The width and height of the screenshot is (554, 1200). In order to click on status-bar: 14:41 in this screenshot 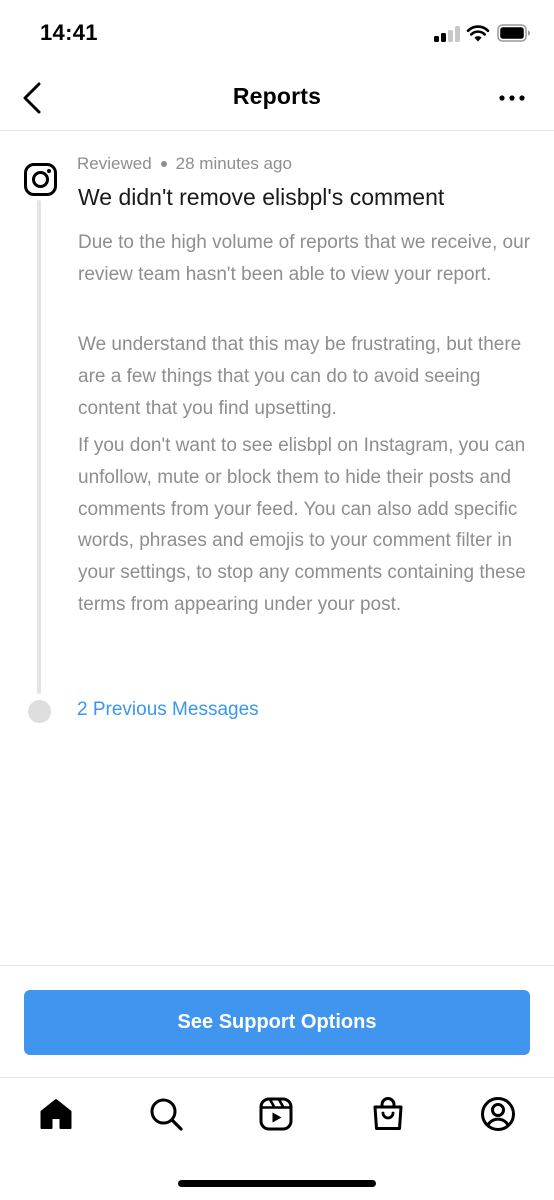, I will do `click(277, 35)`.